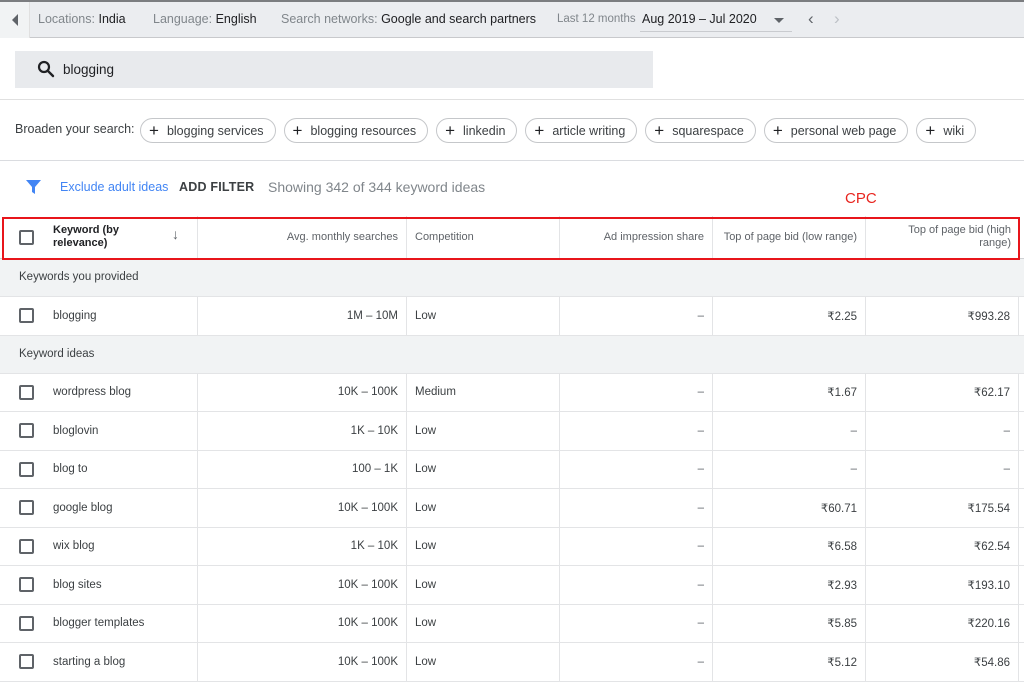 Image resolution: width=1024 pixels, height=683 pixels. What do you see at coordinates (942, 392) in the screenshot?
I see `bid-high-cell: ₹62.17` at bounding box center [942, 392].